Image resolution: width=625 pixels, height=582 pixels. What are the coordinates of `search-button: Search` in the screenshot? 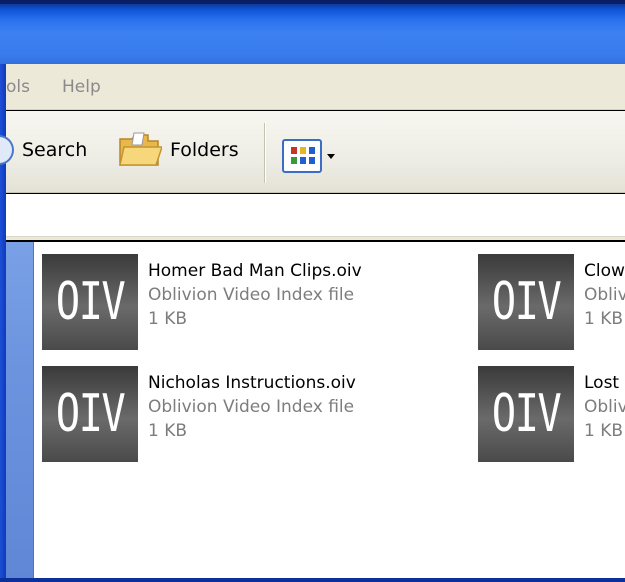 It's located at (43, 150).